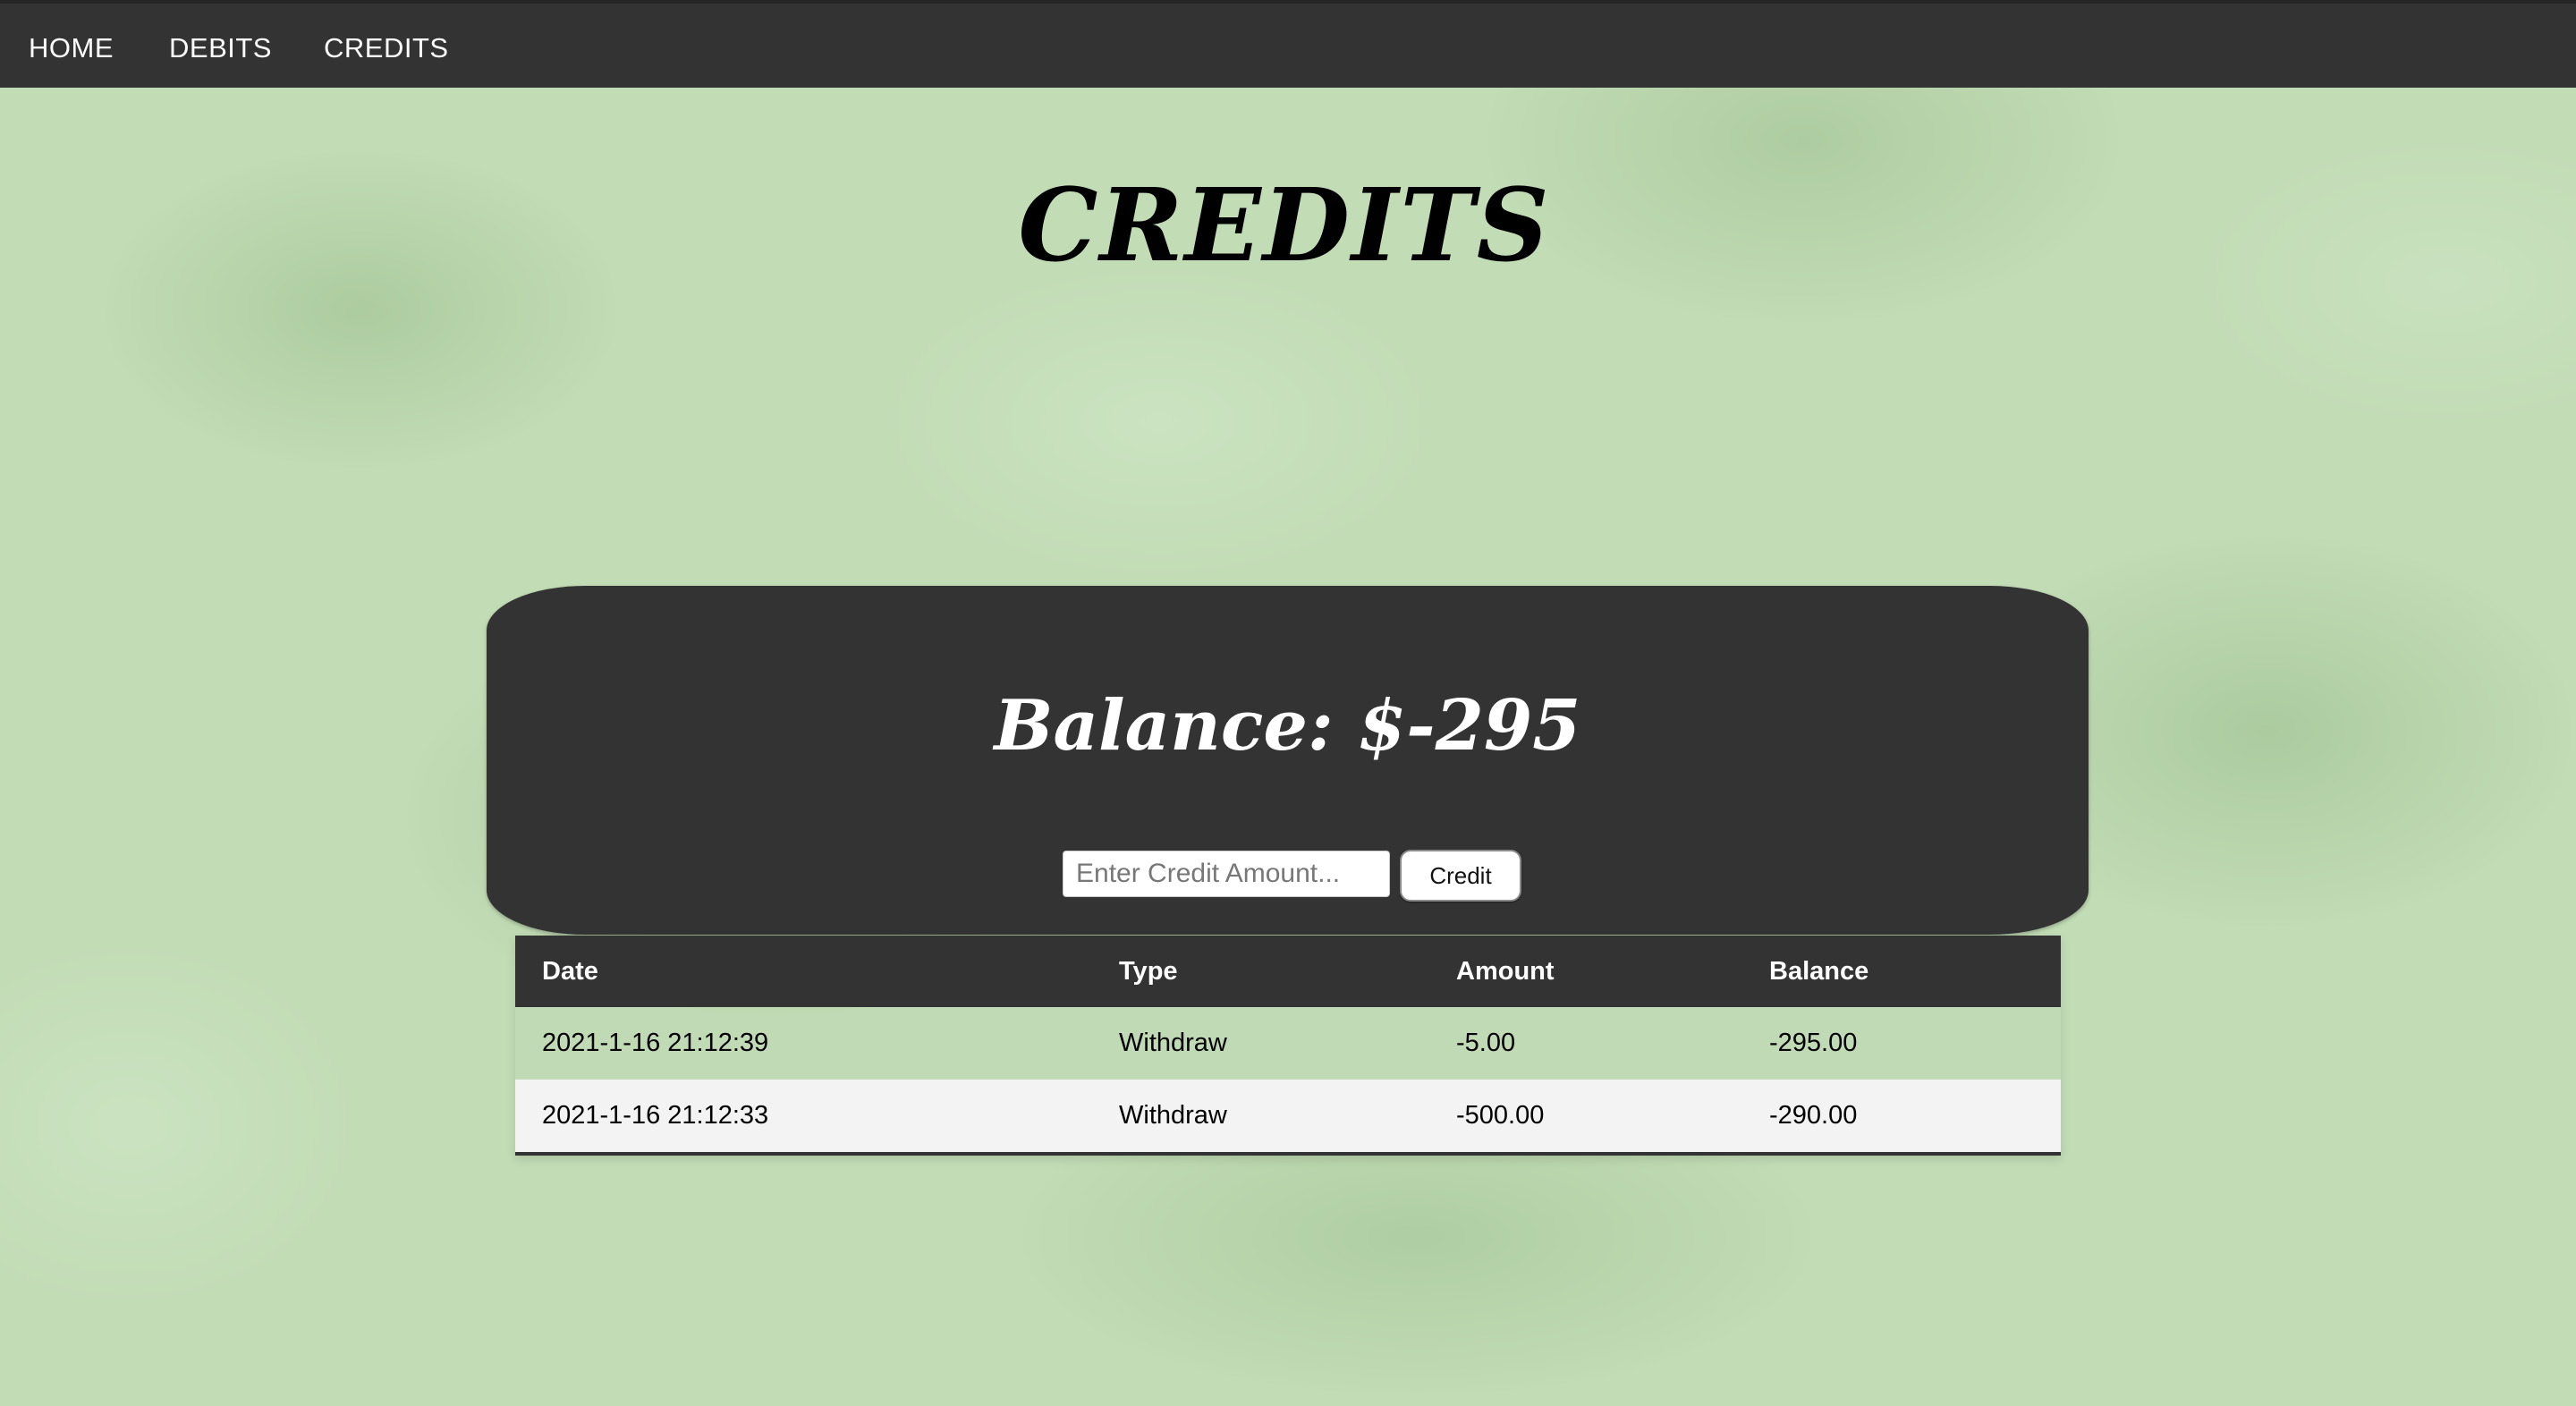  Describe the element at coordinates (1288, 44) in the screenshot. I see `top-nav-bar: HOME DEBITS CREDITS` at that location.